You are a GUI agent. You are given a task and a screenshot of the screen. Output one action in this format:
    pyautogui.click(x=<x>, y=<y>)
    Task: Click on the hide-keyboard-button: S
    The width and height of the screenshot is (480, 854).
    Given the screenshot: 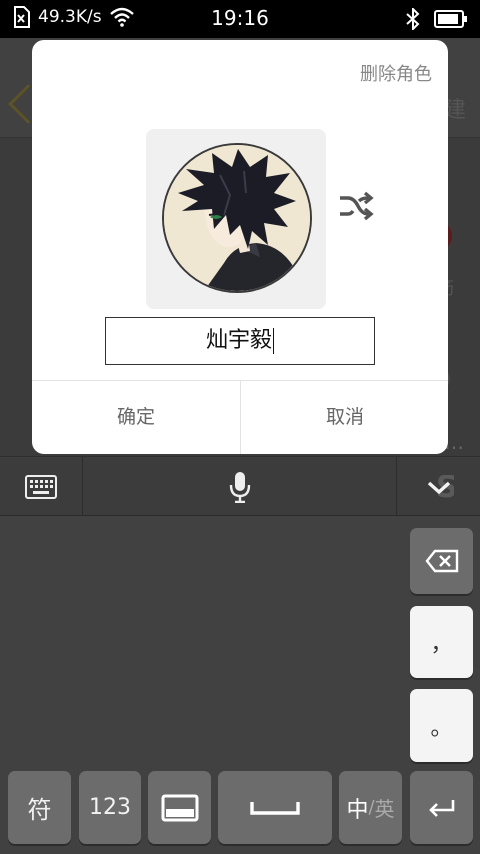 What is the action you would take?
    pyautogui.click(x=438, y=487)
    